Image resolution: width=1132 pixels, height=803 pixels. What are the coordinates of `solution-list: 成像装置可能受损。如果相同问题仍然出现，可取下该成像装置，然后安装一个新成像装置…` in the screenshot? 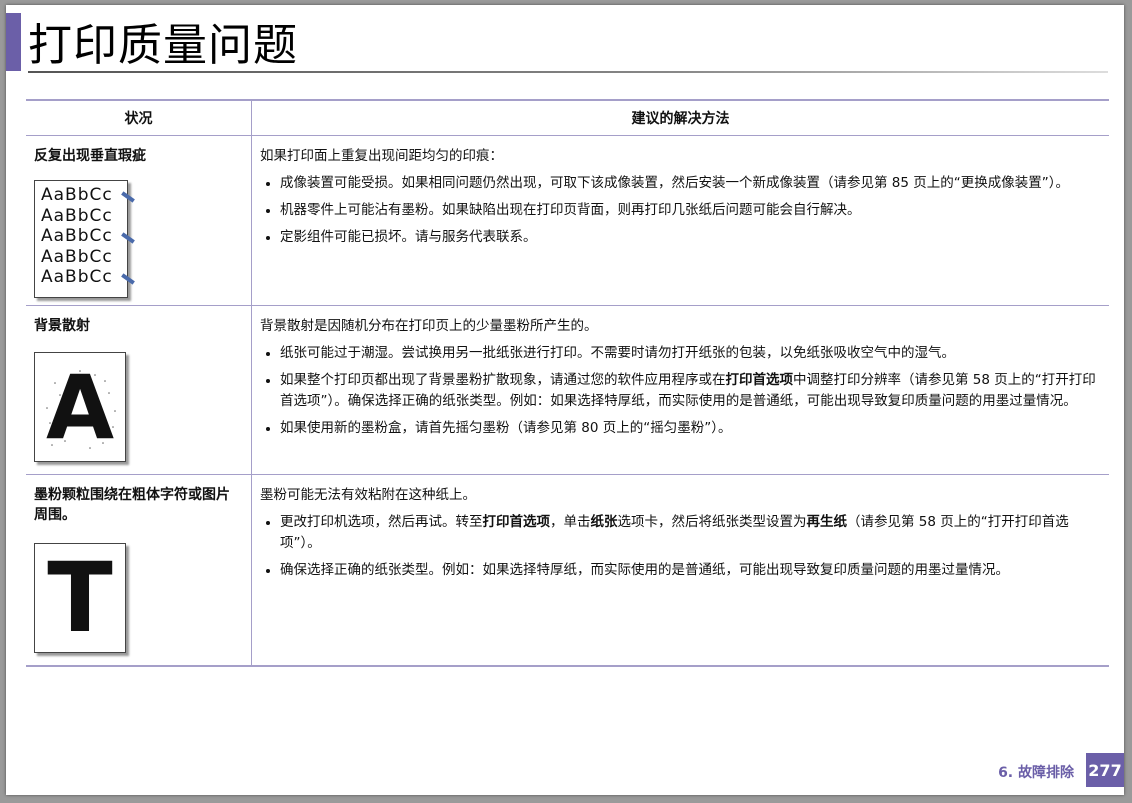 It's located at (680, 210).